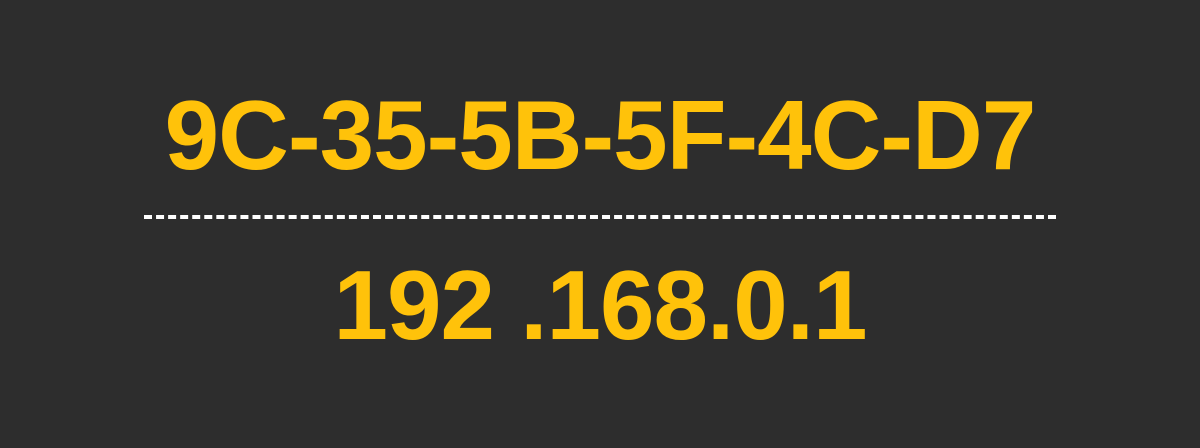  I want to click on ip-address: 192 .168.0.1, so click(600, 305).